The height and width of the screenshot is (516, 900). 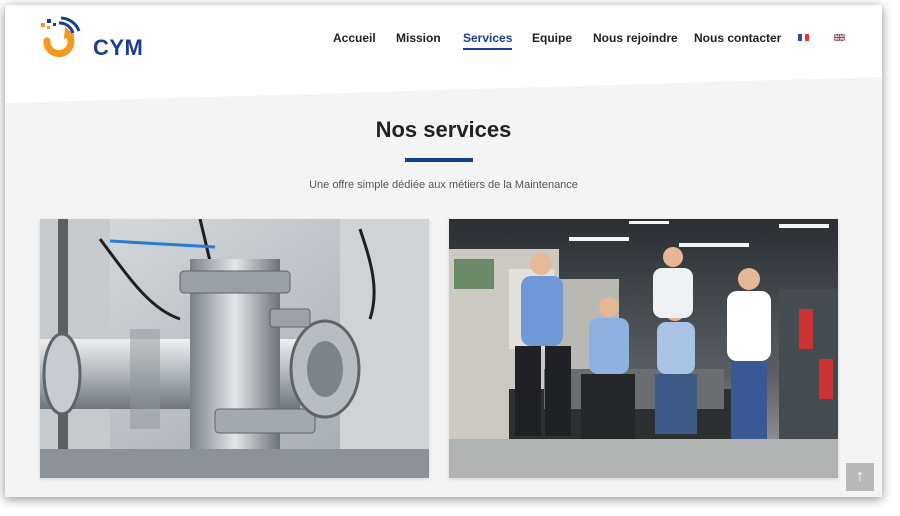 I want to click on nav-item-services: Services, so click(x=488, y=40).